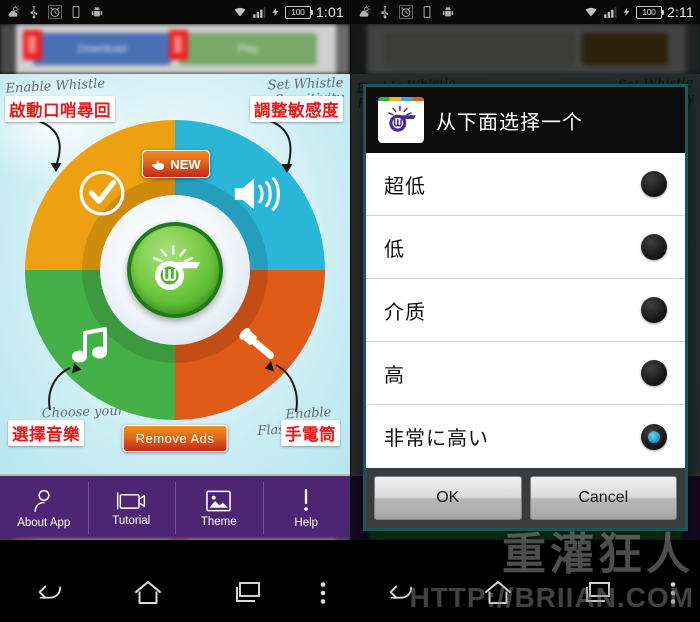  Describe the element at coordinates (394, 249) in the screenshot. I see `option-label: 低` at that location.